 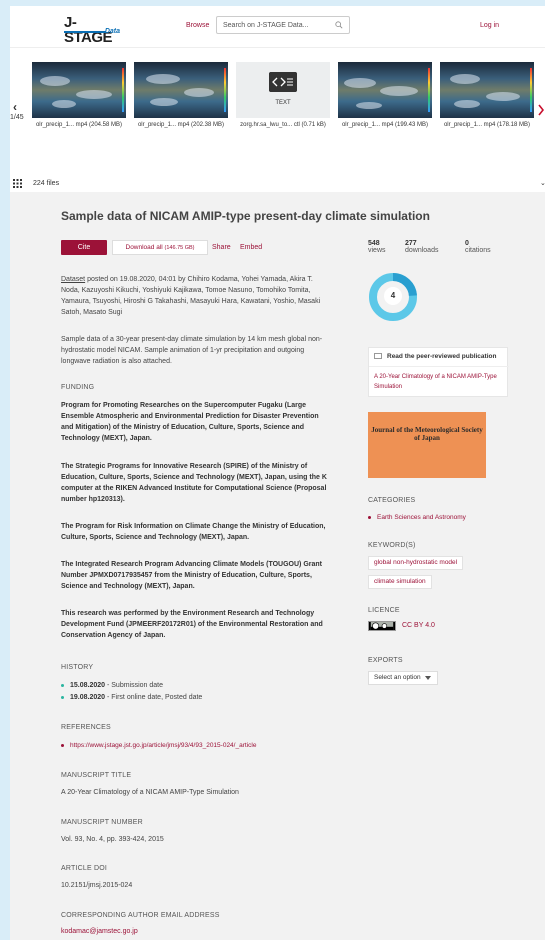 I want to click on cc-license-icon, so click(x=382, y=626).